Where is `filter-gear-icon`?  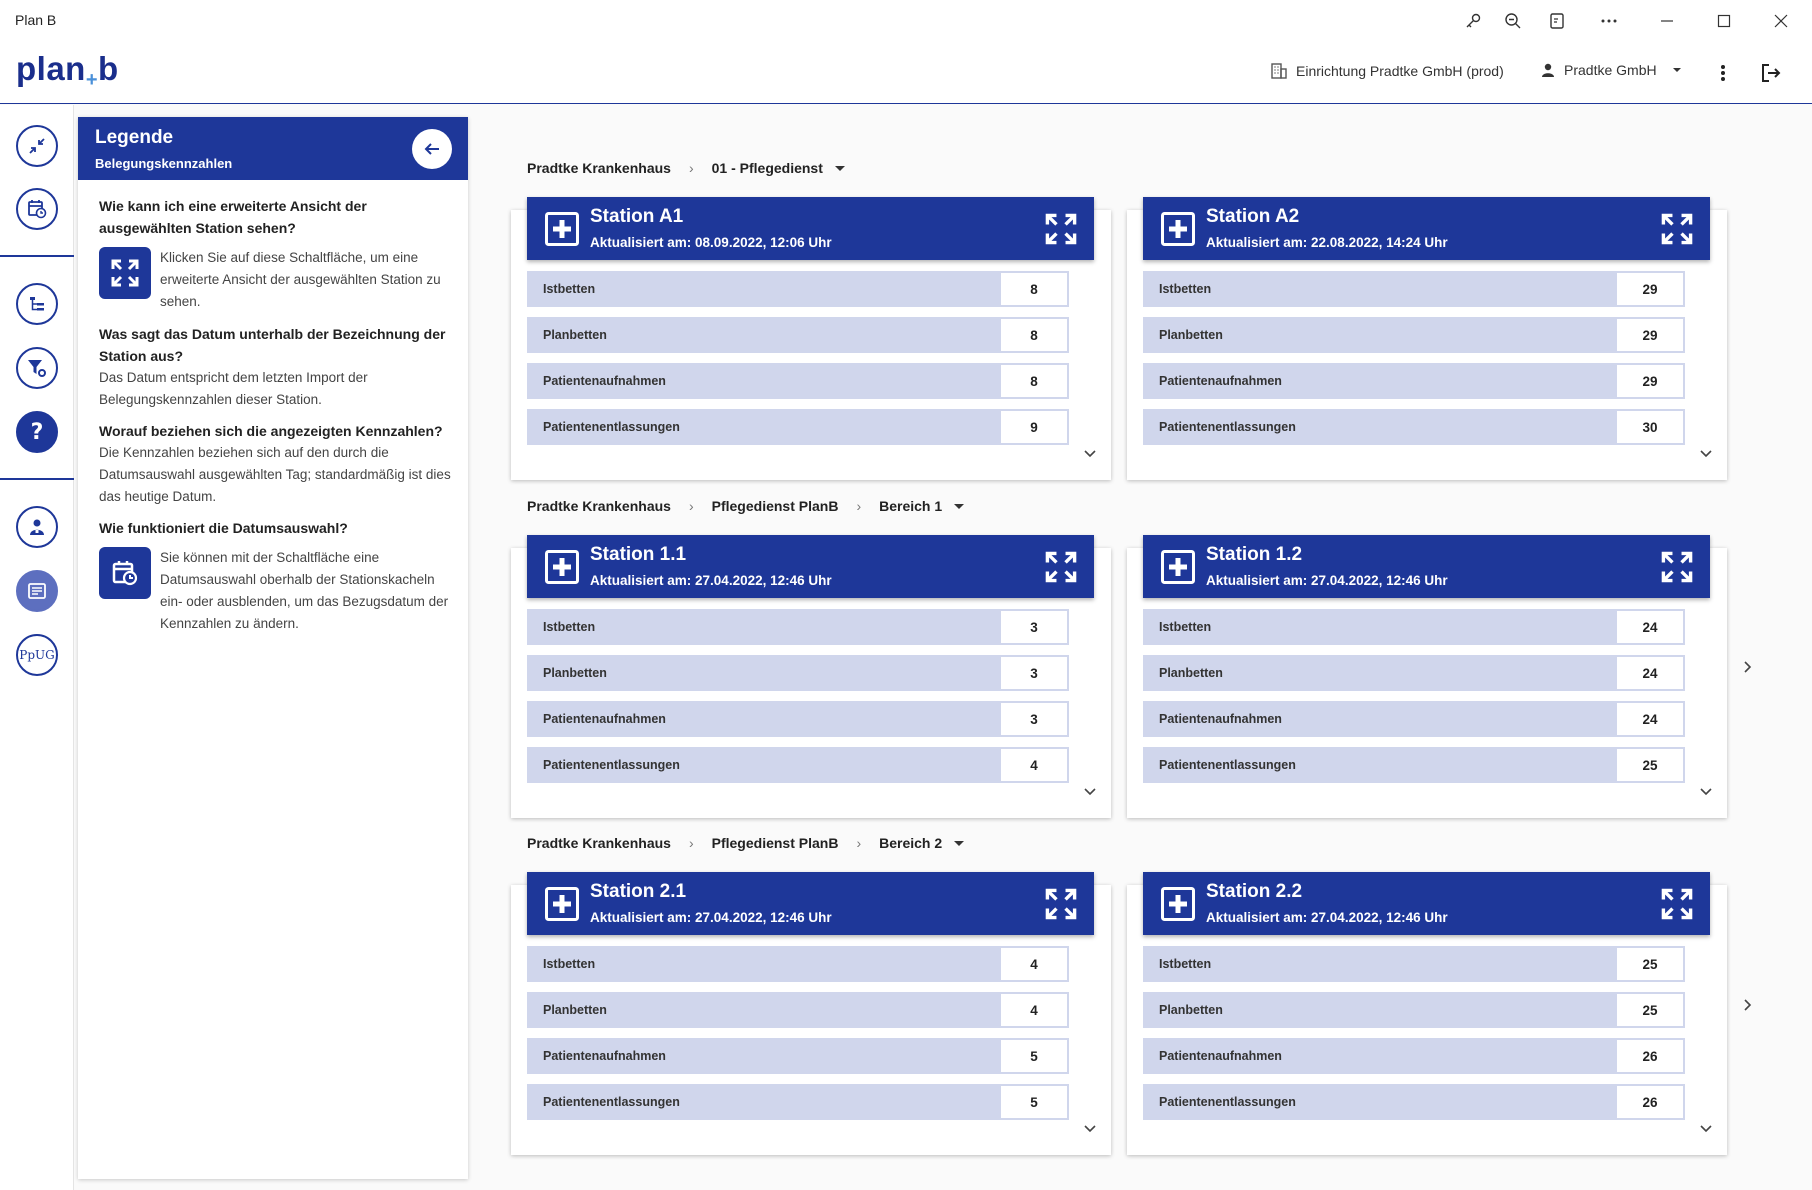
filter-gear-icon is located at coordinates (37, 368).